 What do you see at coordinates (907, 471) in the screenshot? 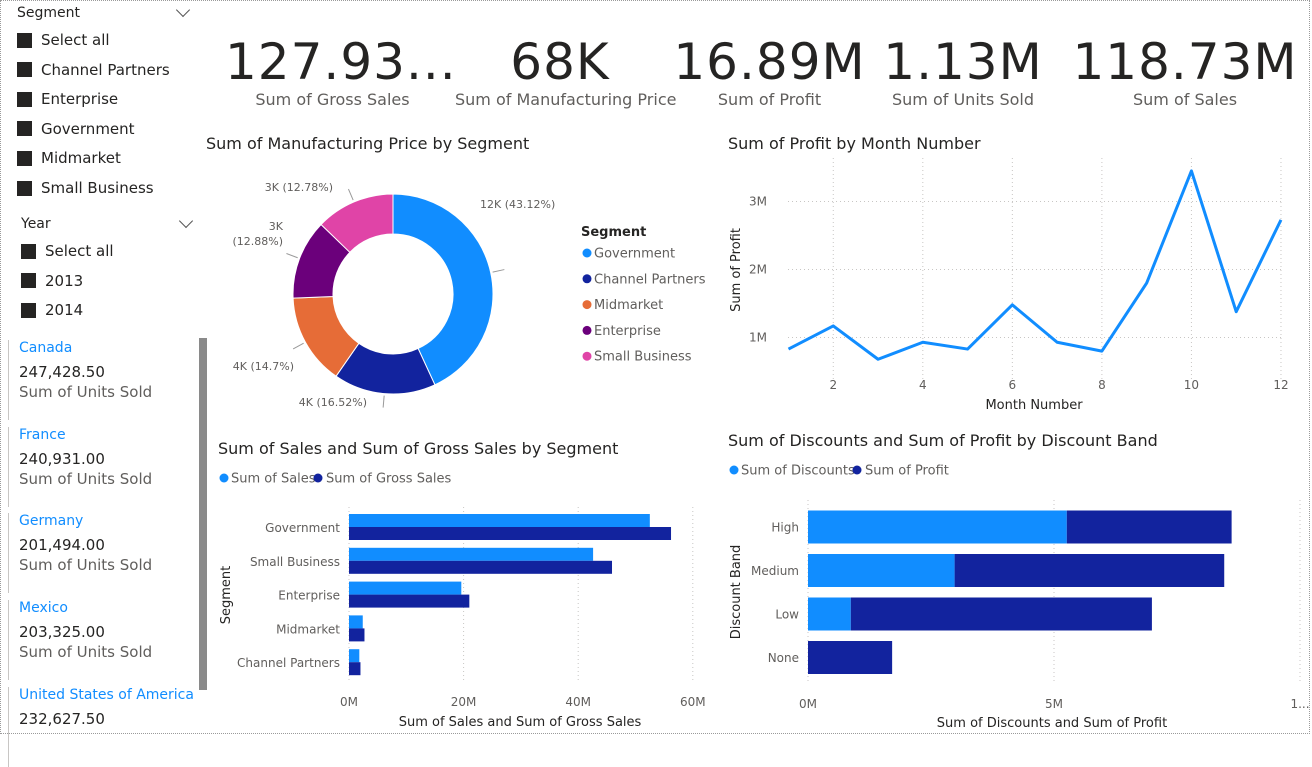
I see `legend-label: Sum of Profit` at bounding box center [907, 471].